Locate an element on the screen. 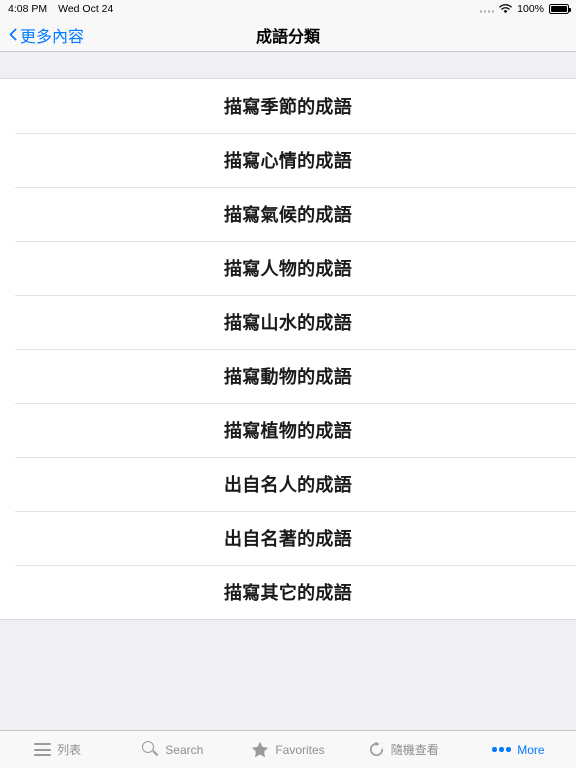 Image resolution: width=576 pixels, height=768 pixels. table-row: 描寫氣候的成語 is located at coordinates (288, 214).